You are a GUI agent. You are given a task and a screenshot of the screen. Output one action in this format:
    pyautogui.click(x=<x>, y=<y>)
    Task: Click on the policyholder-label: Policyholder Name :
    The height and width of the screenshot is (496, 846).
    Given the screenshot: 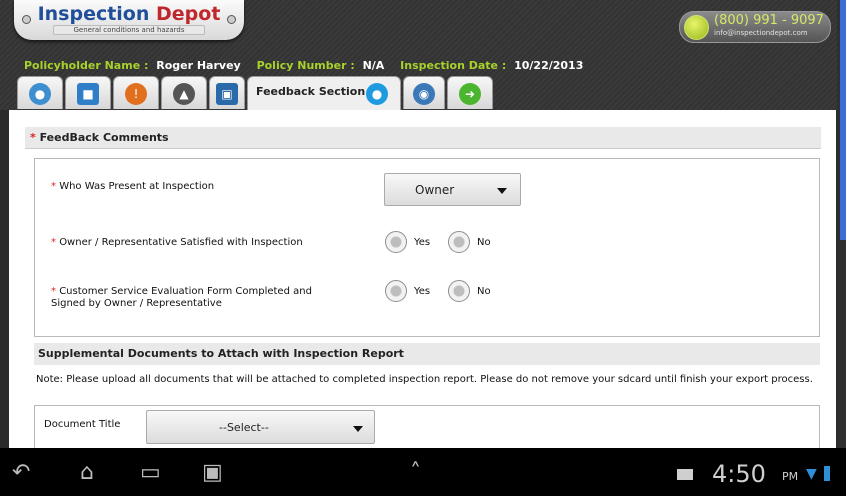 What is the action you would take?
    pyautogui.click(x=86, y=65)
    